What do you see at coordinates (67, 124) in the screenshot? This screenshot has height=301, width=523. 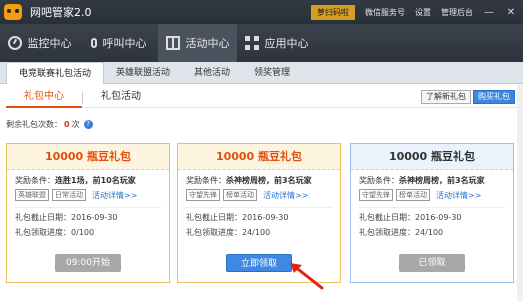 I see `remaining-number: 0` at bounding box center [67, 124].